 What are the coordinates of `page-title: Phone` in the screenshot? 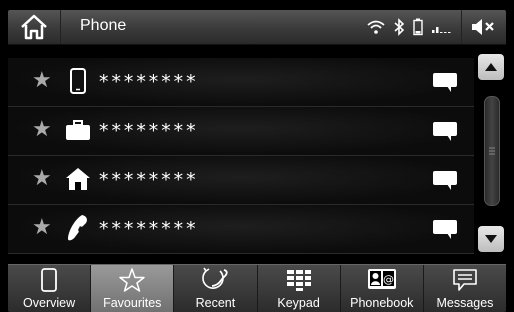 It's located at (103, 25).